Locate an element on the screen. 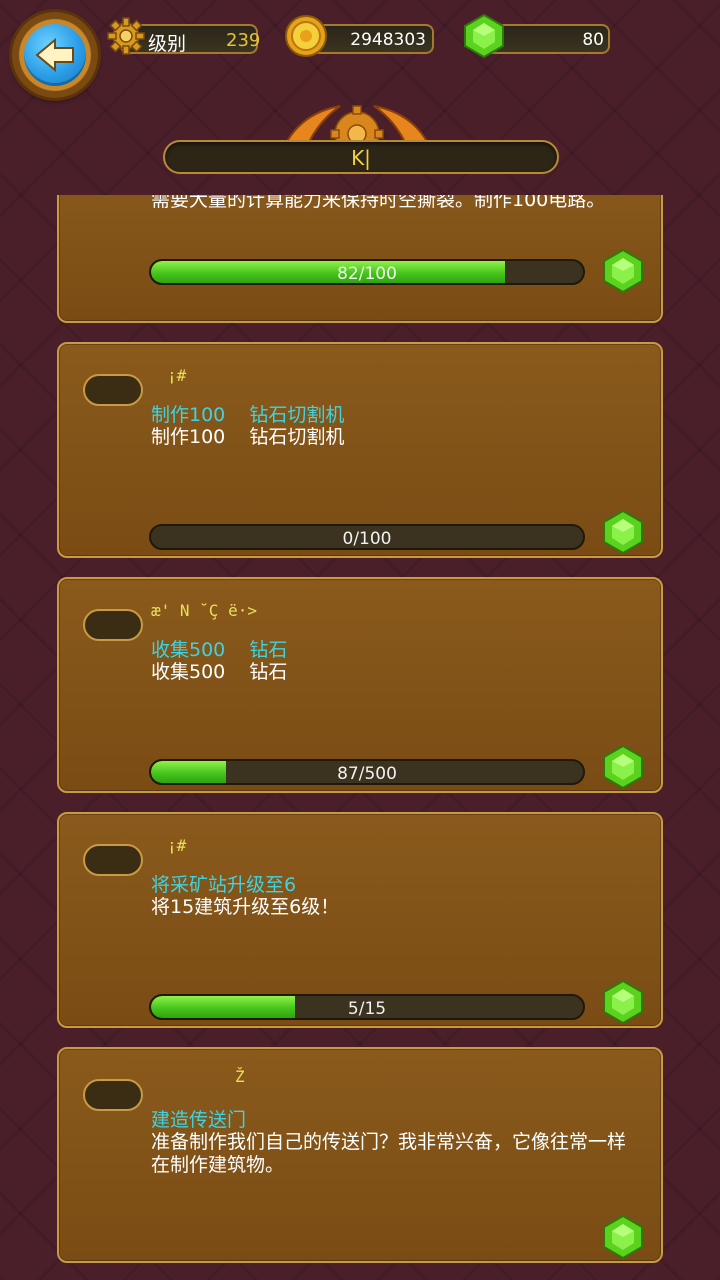  quest-progress-text: 87/500 is located at coordinates (367, 774).